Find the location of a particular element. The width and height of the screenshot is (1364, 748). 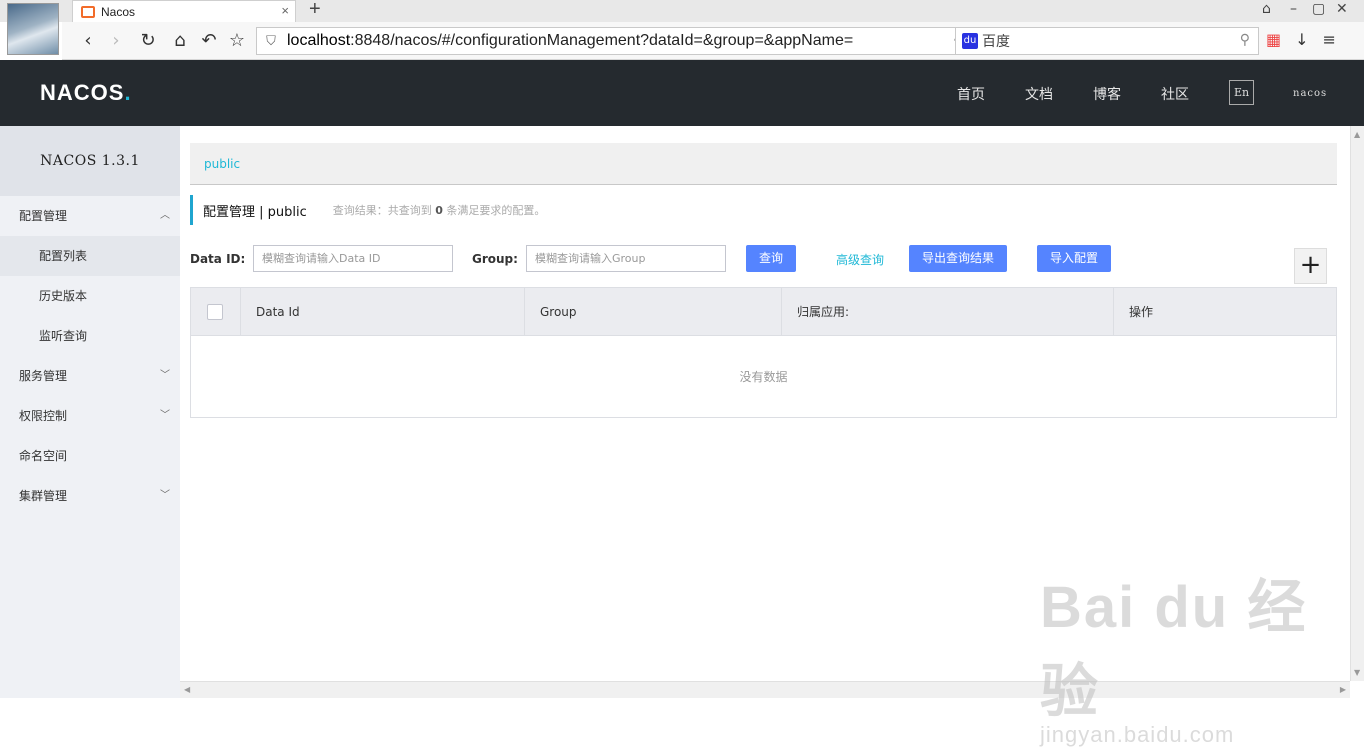

sidebar-item-config-list: 配置列表 is located at coordinates (90, 256).